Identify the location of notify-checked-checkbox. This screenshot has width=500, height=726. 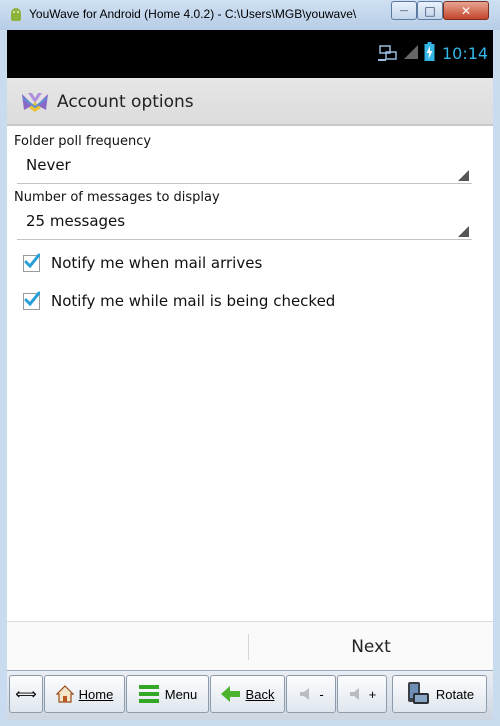
(31, 300).